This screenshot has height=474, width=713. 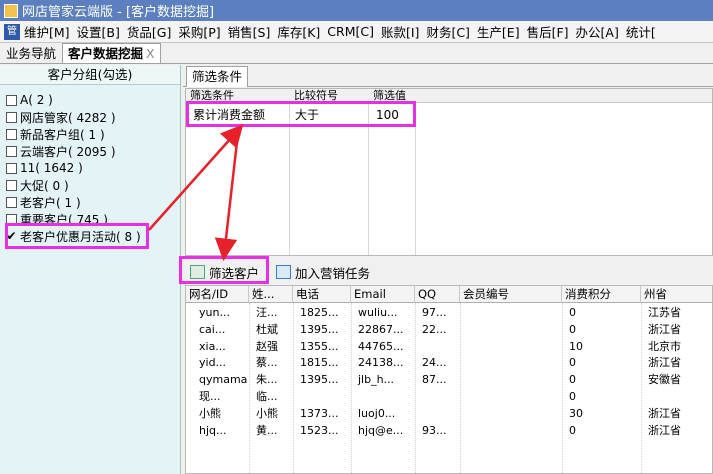 What do you see at coordinates (111, 53) in the screenshot?
I see `tab-customer-mining: 客户数据挖掘 X` at bounding box center [111, 53].